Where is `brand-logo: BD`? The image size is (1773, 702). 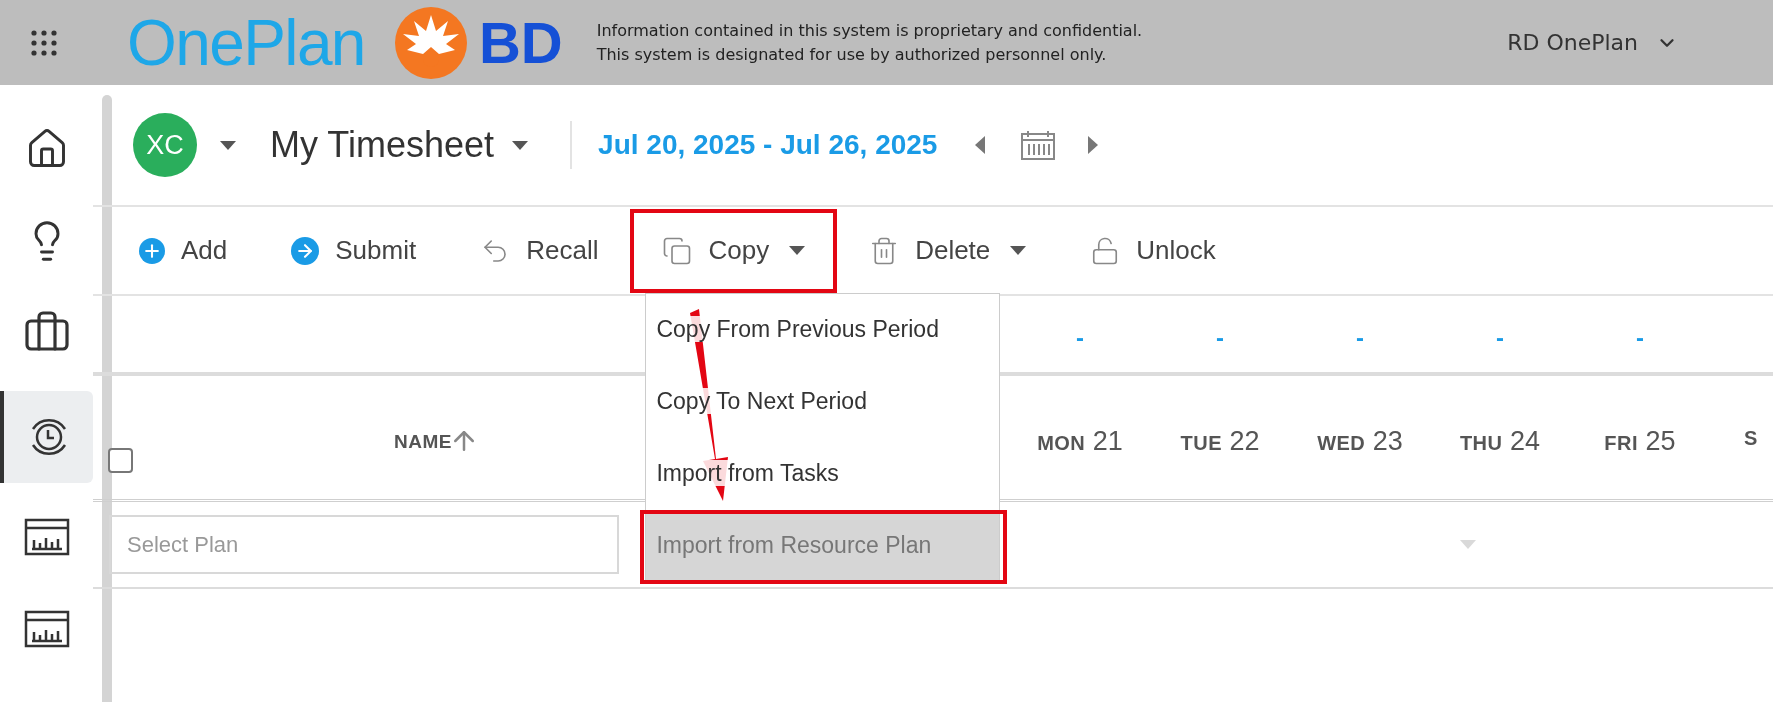
brand-logo: BD is located at coordinates (520, 42).